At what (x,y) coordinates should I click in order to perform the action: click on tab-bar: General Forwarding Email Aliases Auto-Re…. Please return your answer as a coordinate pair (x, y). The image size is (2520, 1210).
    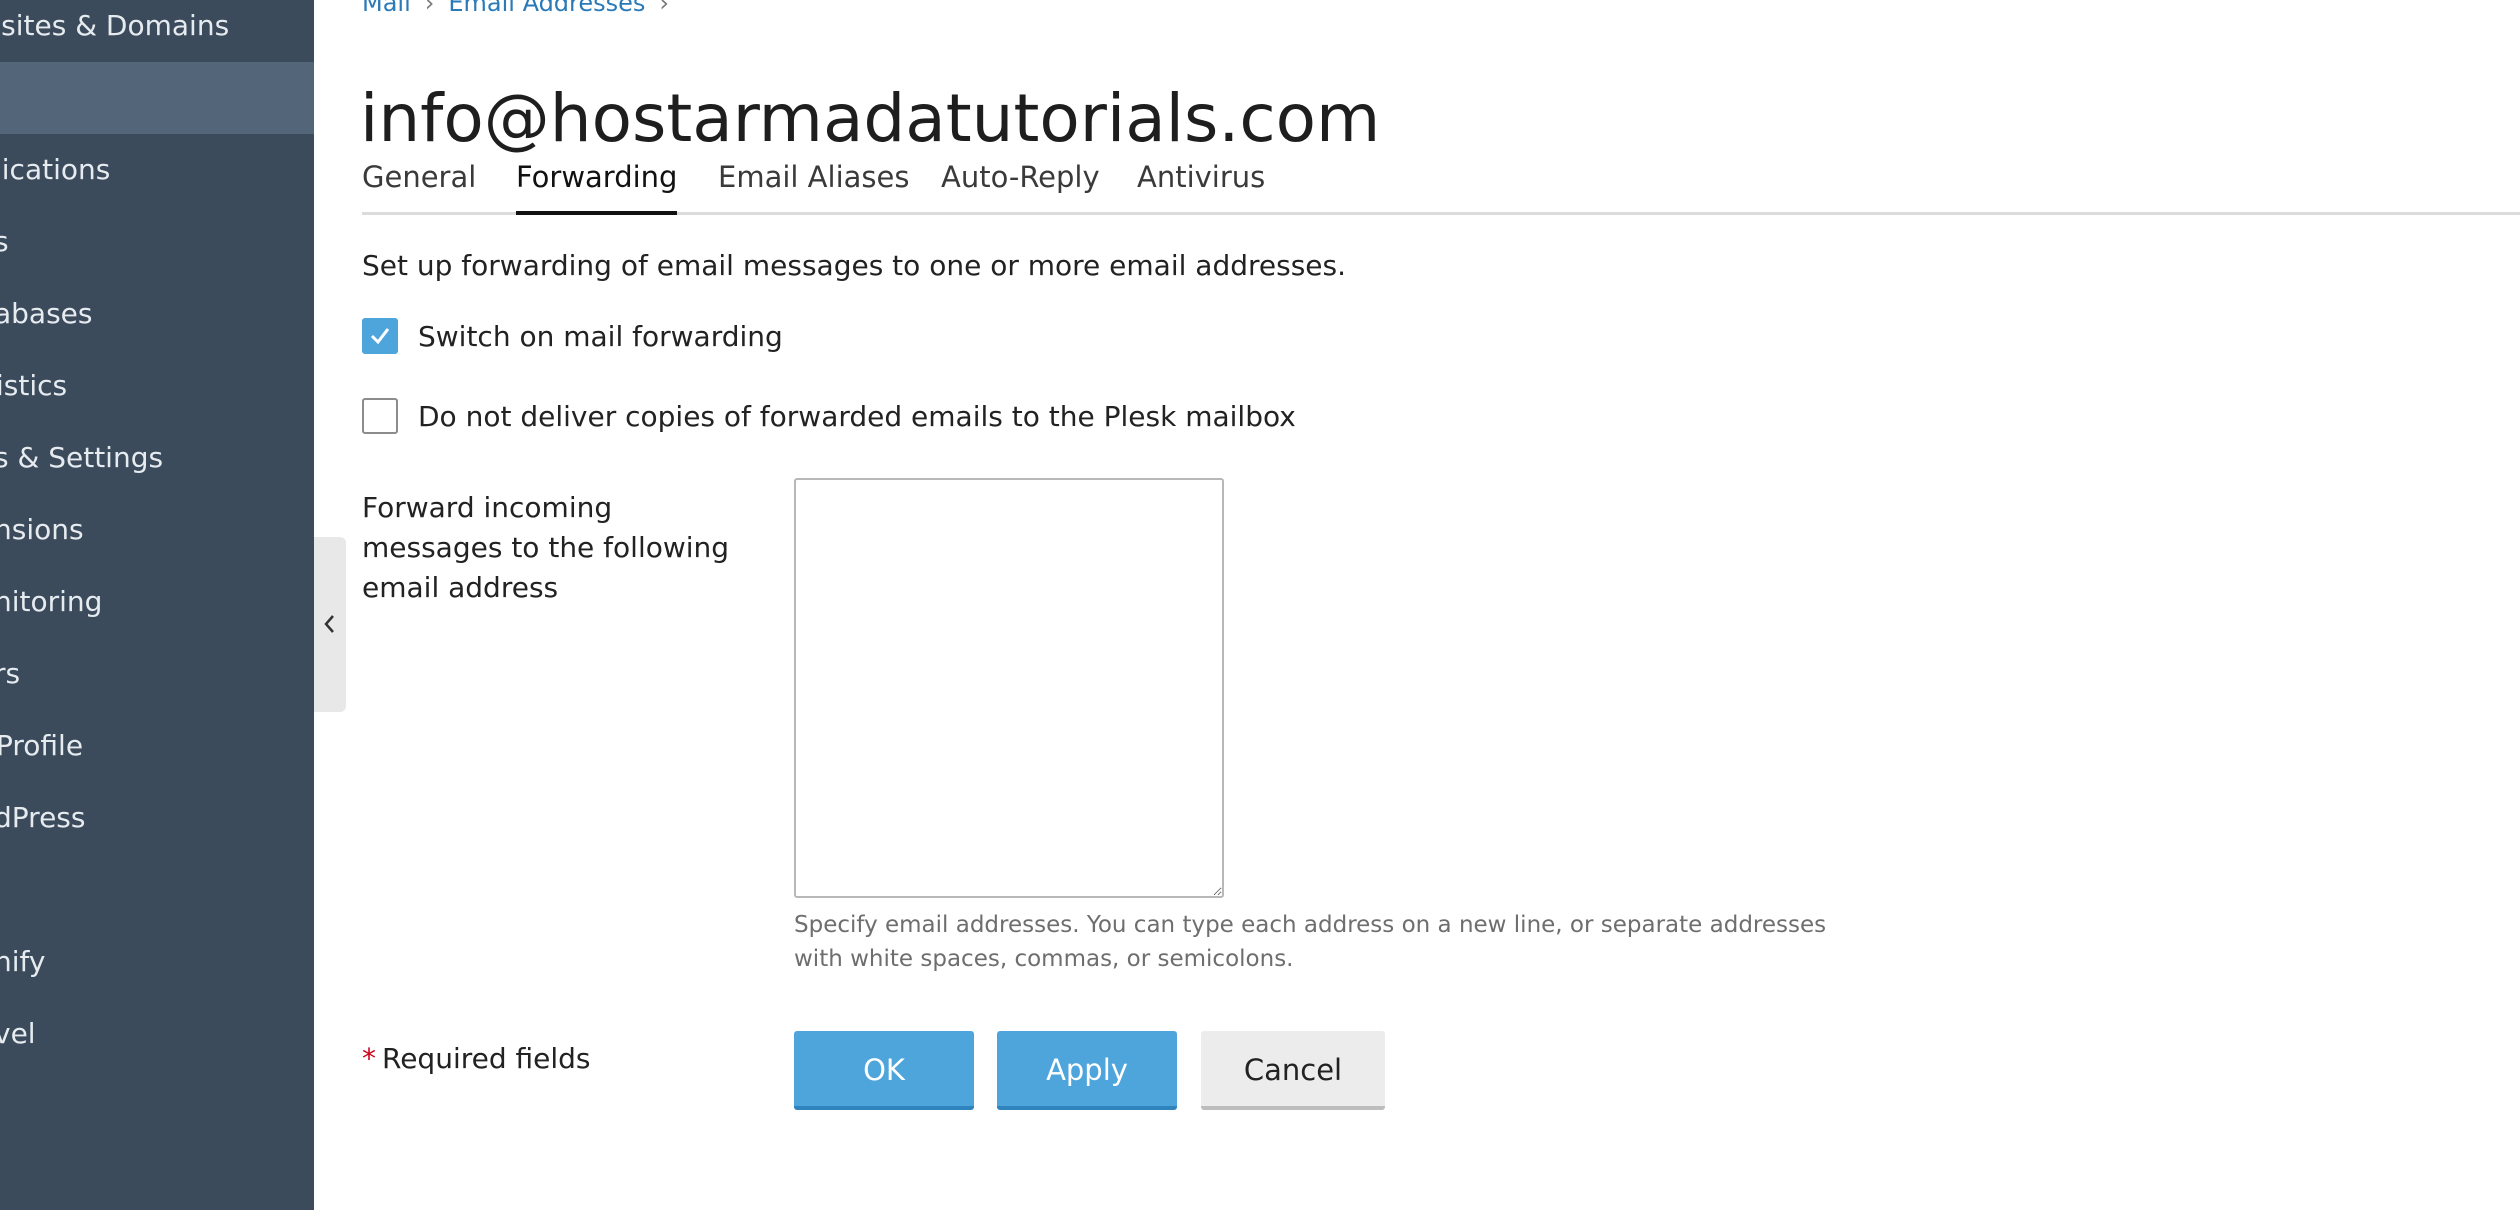
    Looking at the image, I should click on (1441, 187).